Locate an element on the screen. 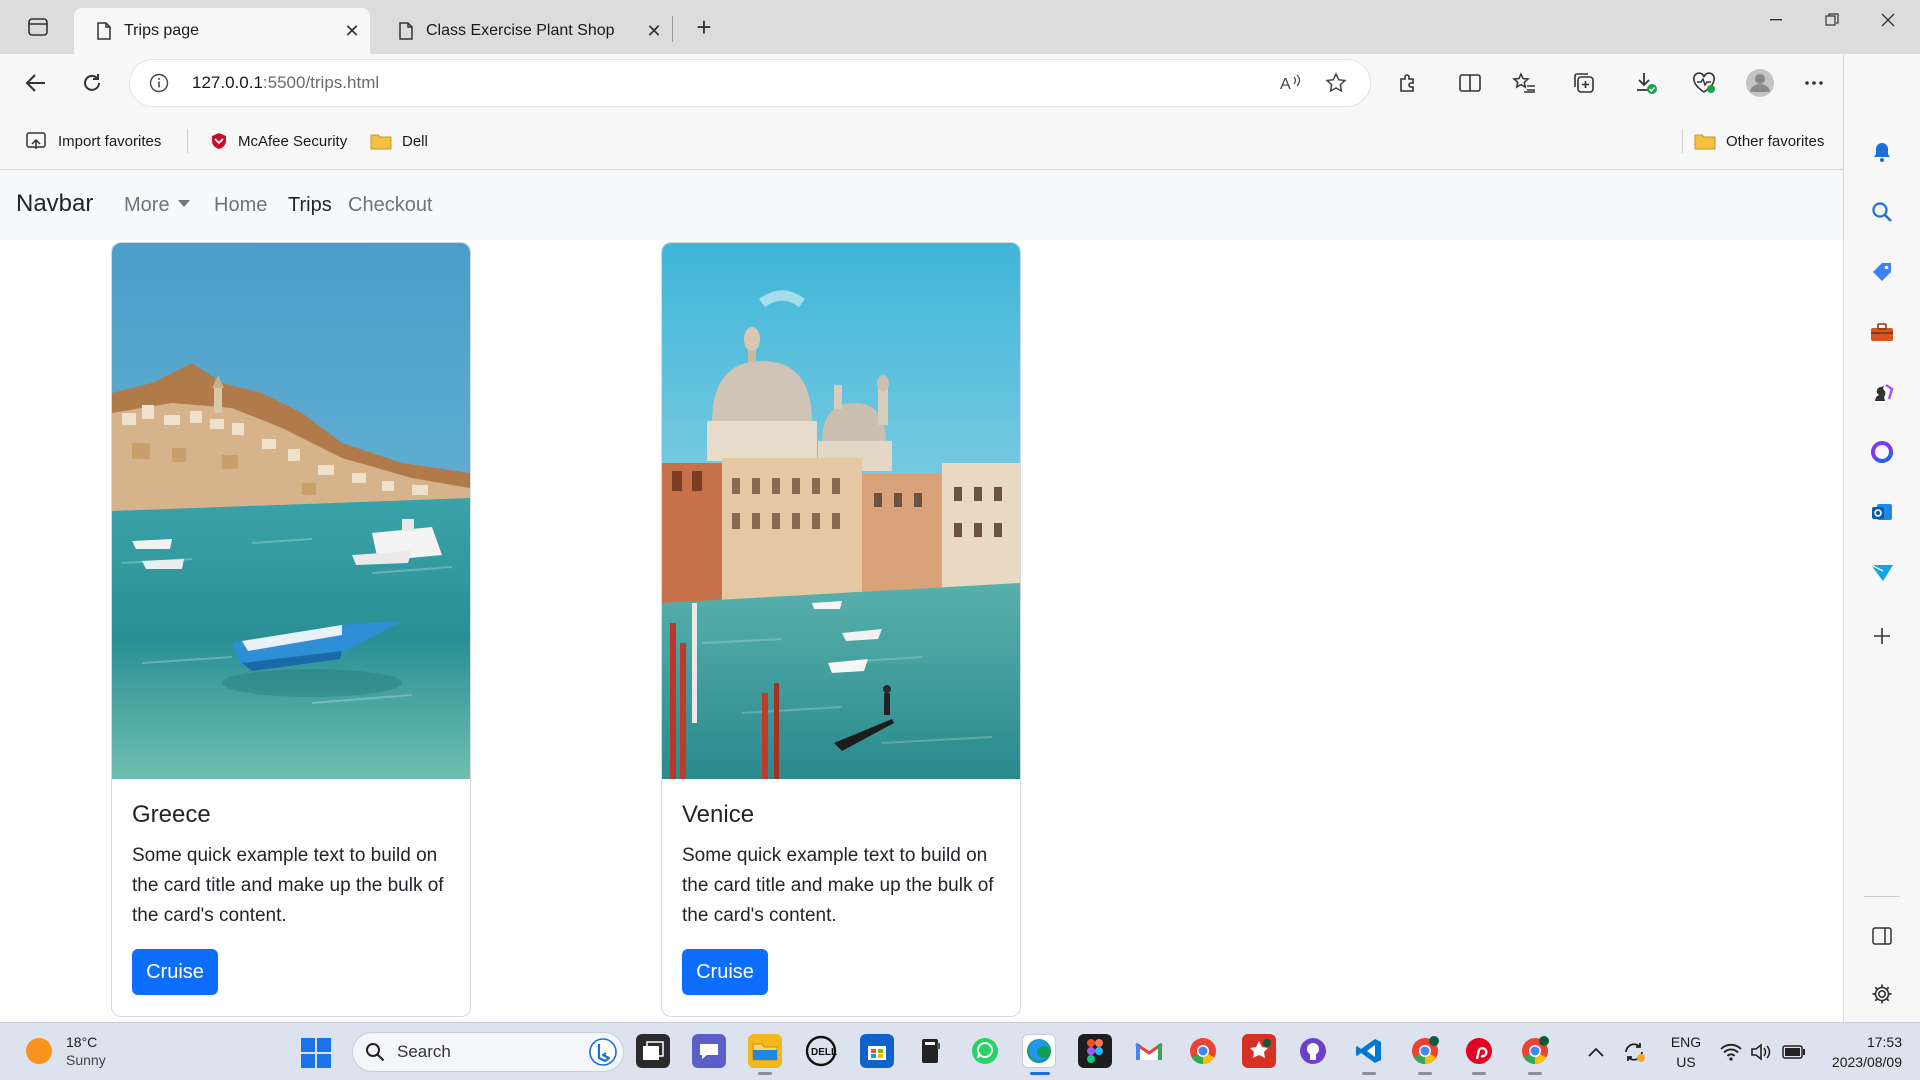 The width and height of the screenshot is (1920, 1080). tab-plant-shop: Class Exercise Plant Shop ✕ is located at coordinates (524, 31).